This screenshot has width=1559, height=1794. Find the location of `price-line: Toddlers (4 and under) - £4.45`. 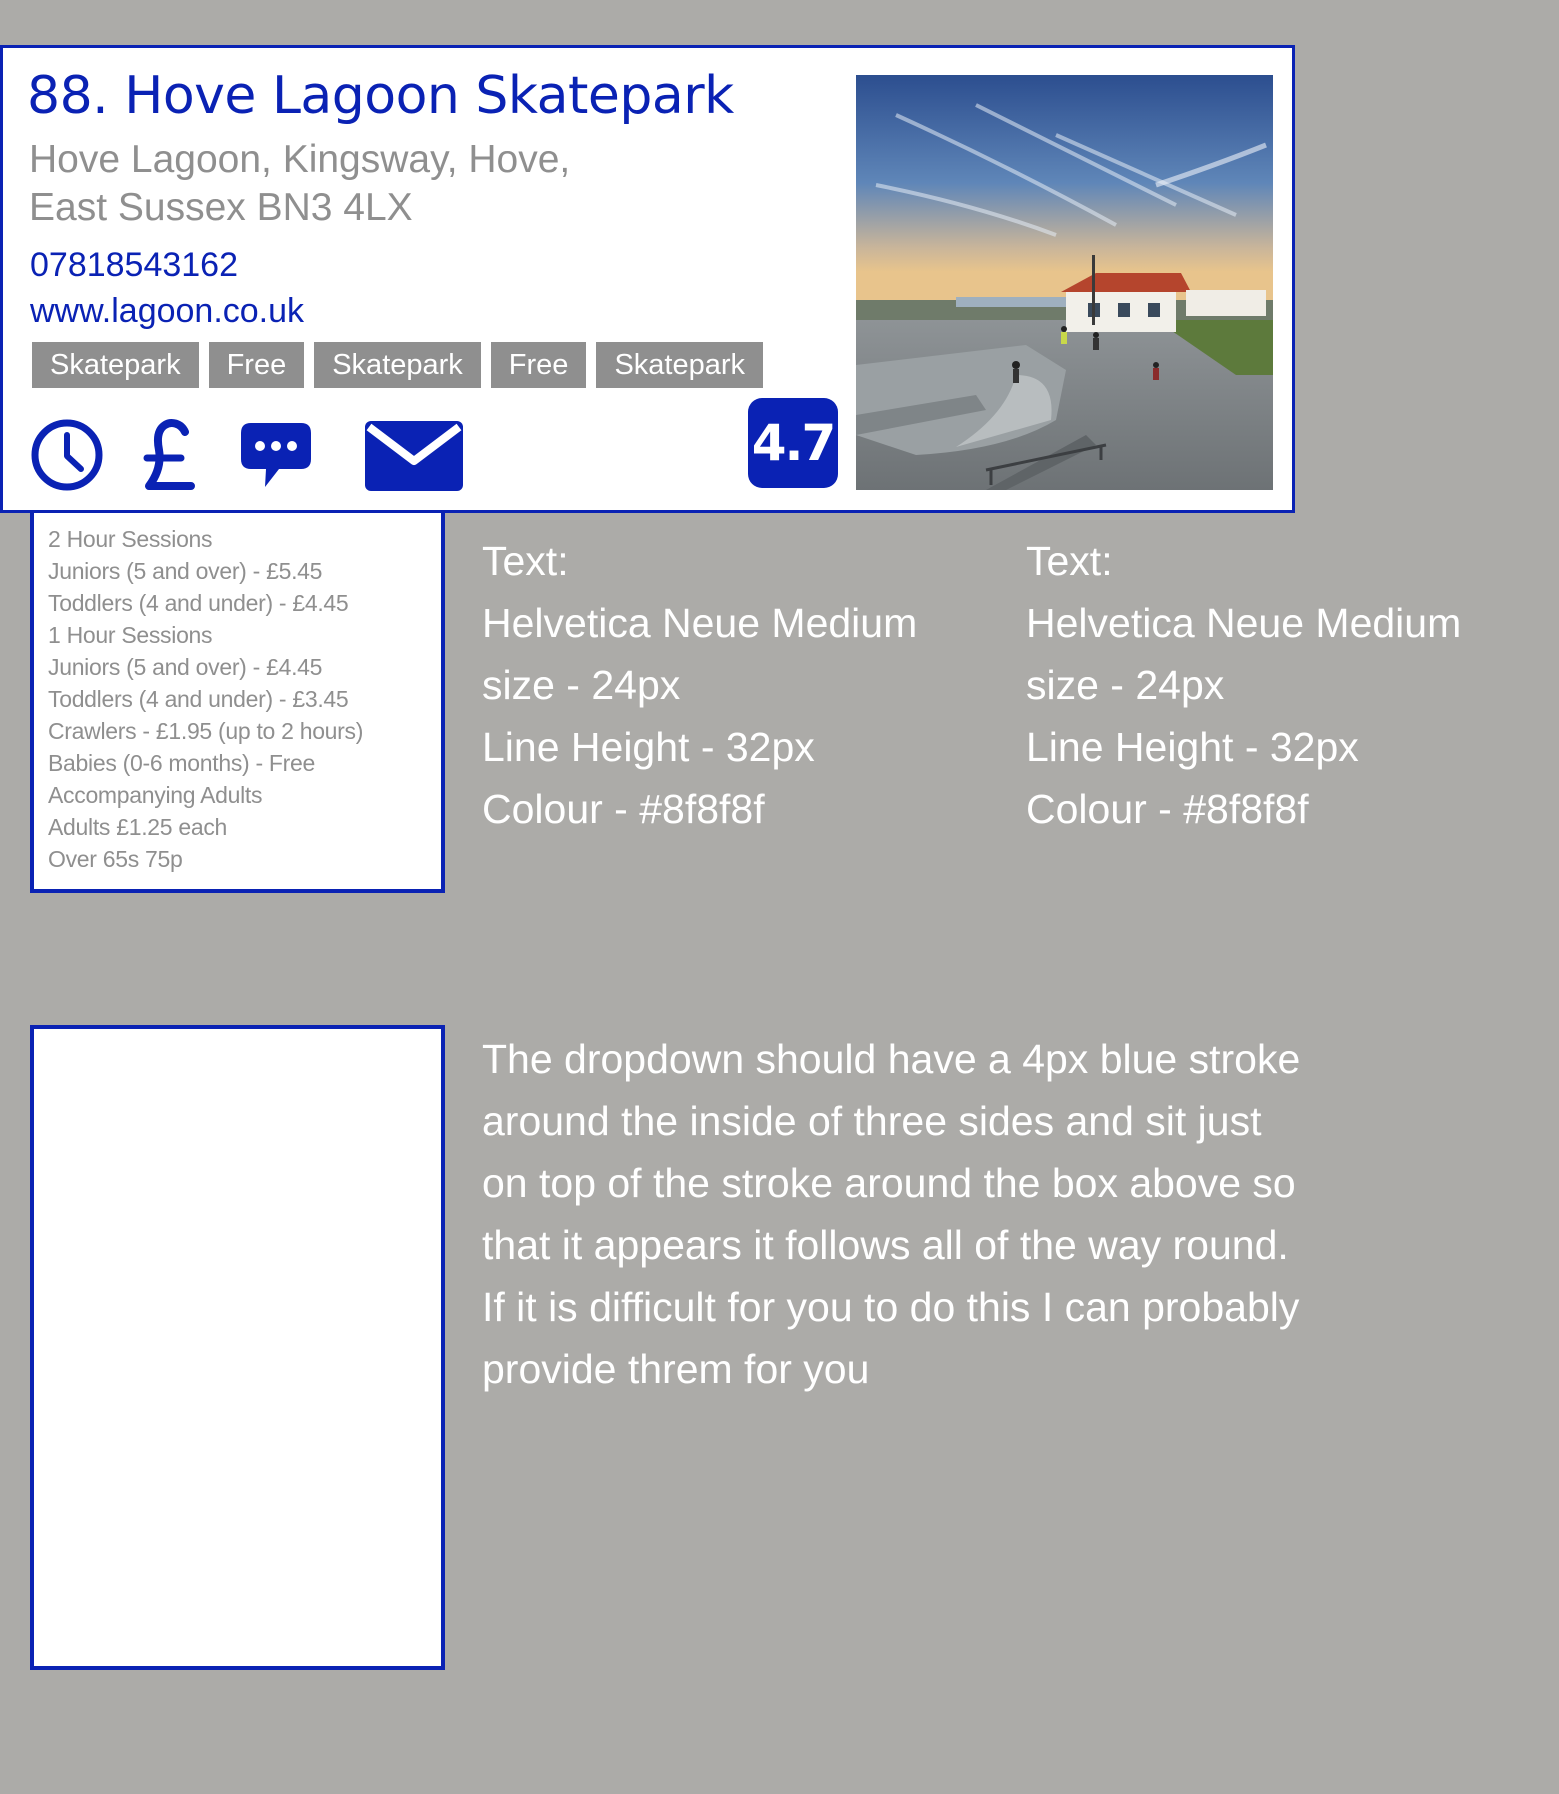

price-line: Toddlers (4 and under) - £4.45 is located at coordinates (198, 603).